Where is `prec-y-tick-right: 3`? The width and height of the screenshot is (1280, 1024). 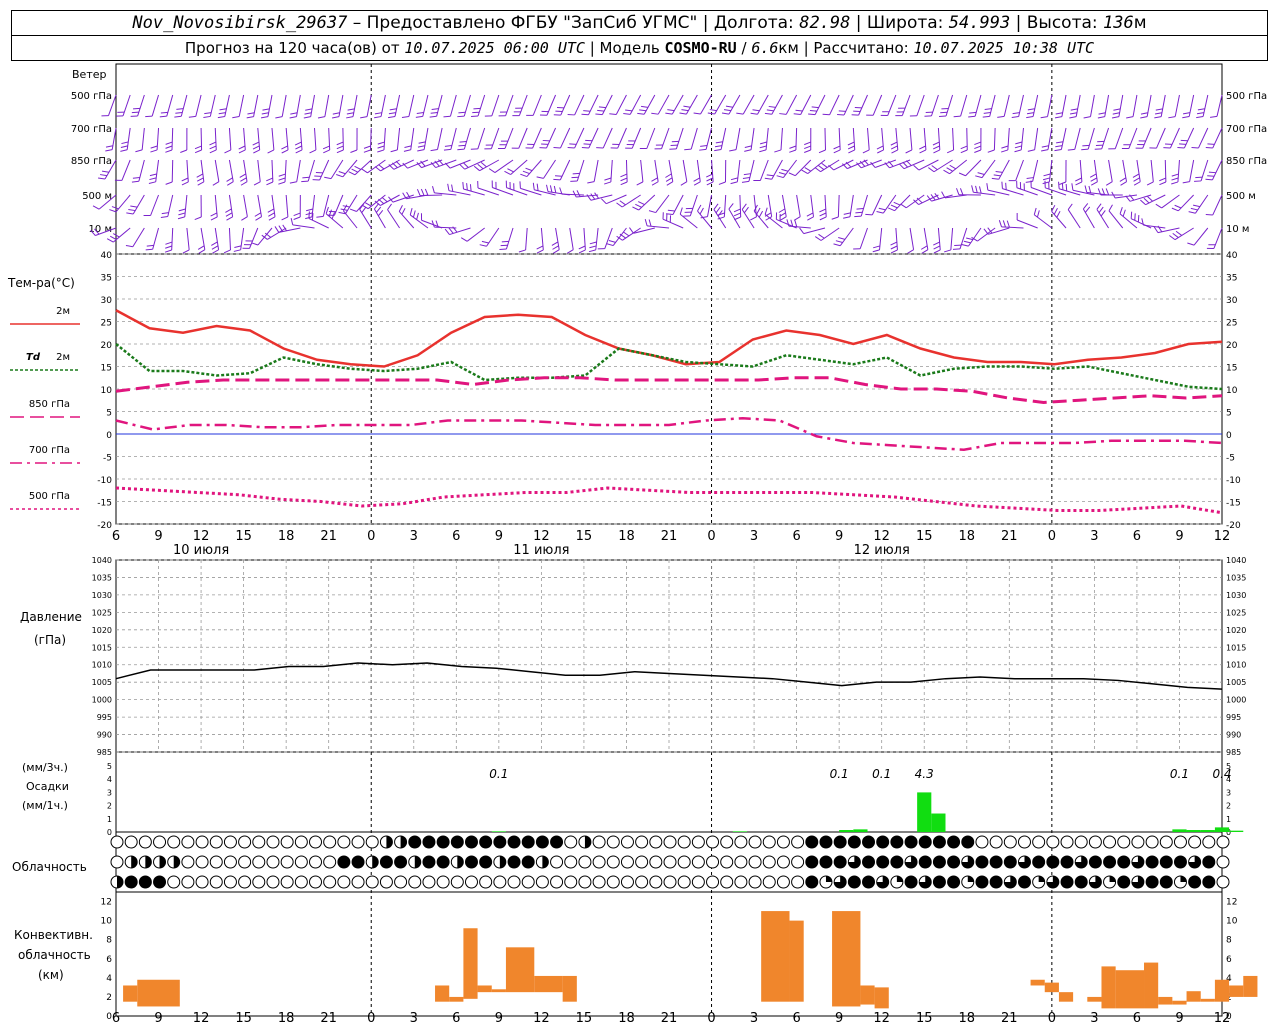
prec-y-tick-right: 3 is located at coordinates (1228, 792).